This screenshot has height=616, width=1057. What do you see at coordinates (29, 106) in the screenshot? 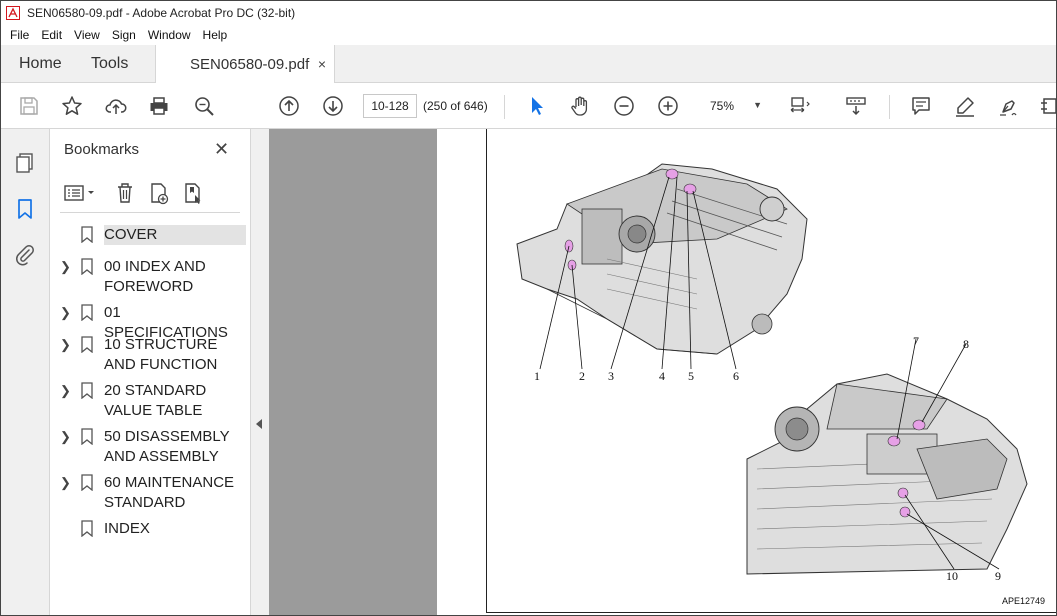
I see `save-icon` at bounding box center [29, 106].